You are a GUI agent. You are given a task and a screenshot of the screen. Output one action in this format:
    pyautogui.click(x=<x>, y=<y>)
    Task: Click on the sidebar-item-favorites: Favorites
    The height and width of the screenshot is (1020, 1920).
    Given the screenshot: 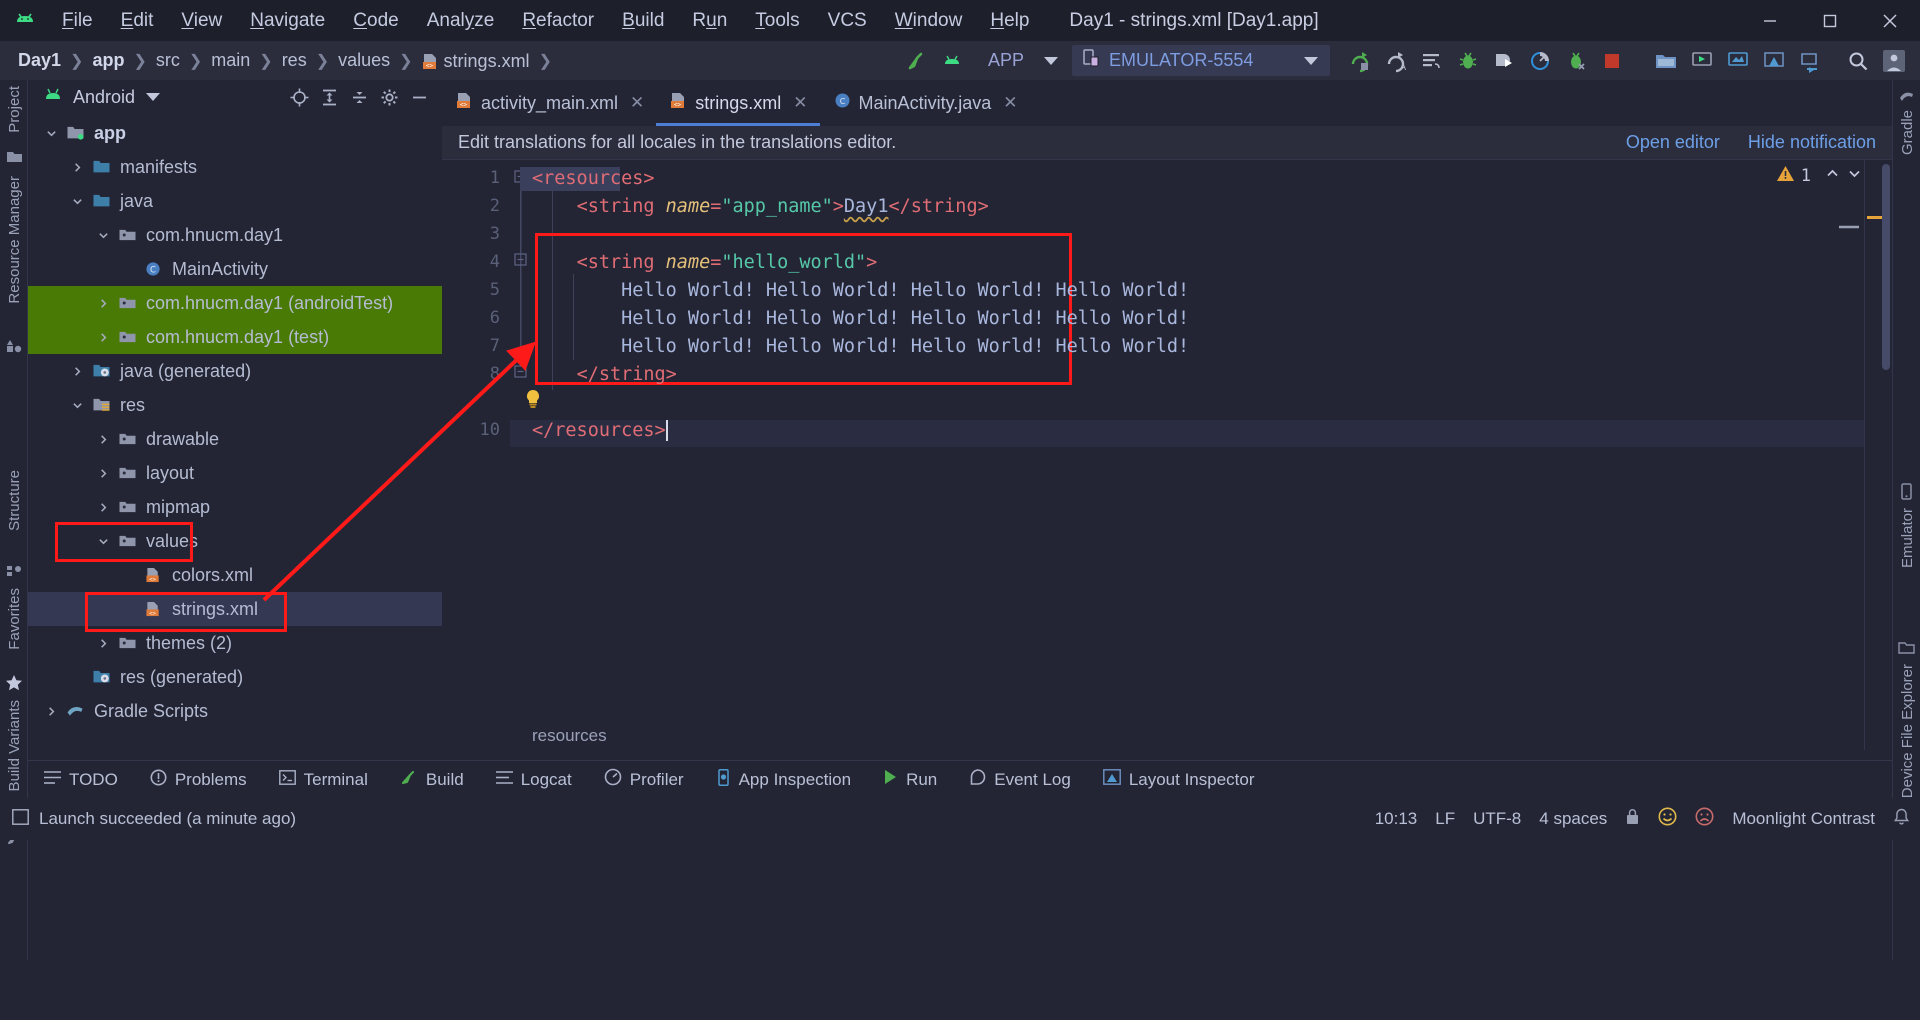 What is the action you would take?
    pyautogui.click(x=14, y=619)
    